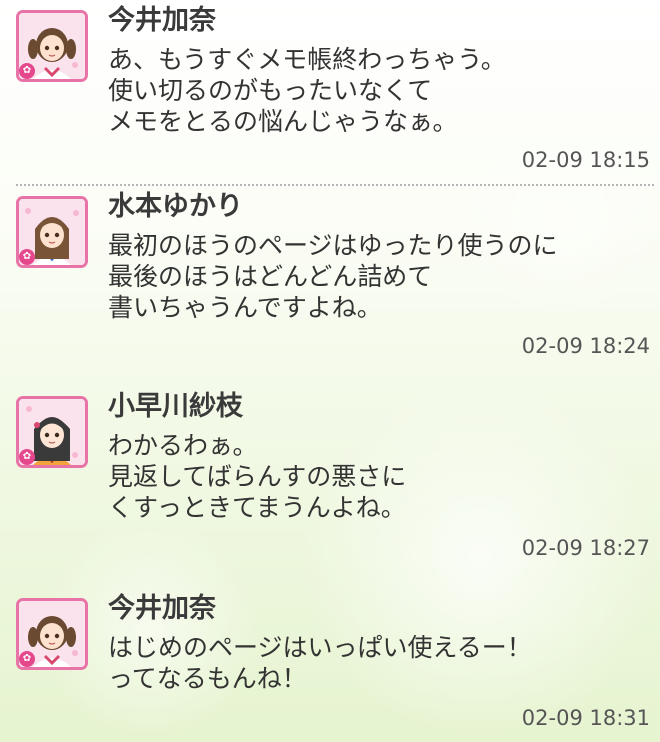 The height and width of the screenshot is (742, 660). I want to click on timestamp: 02-09 18:15, so click(585, 160).